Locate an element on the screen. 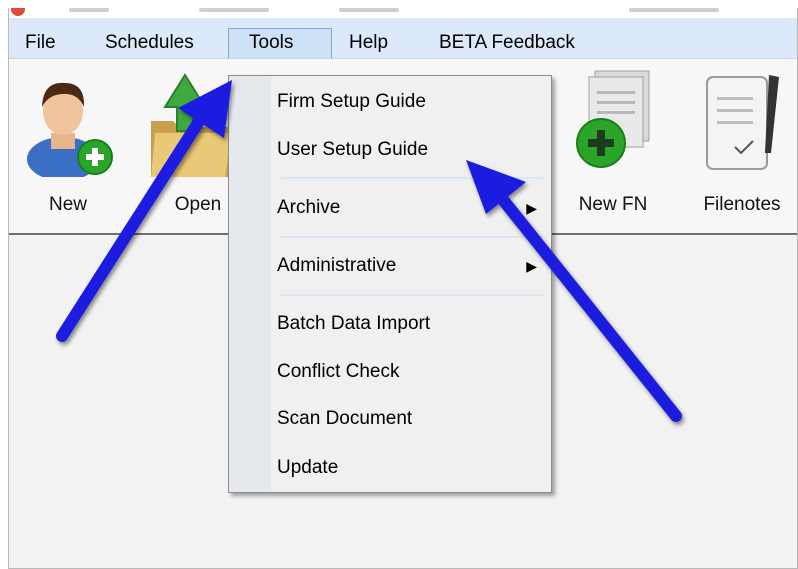  open-button: Open is located at coordinates (188, 146).